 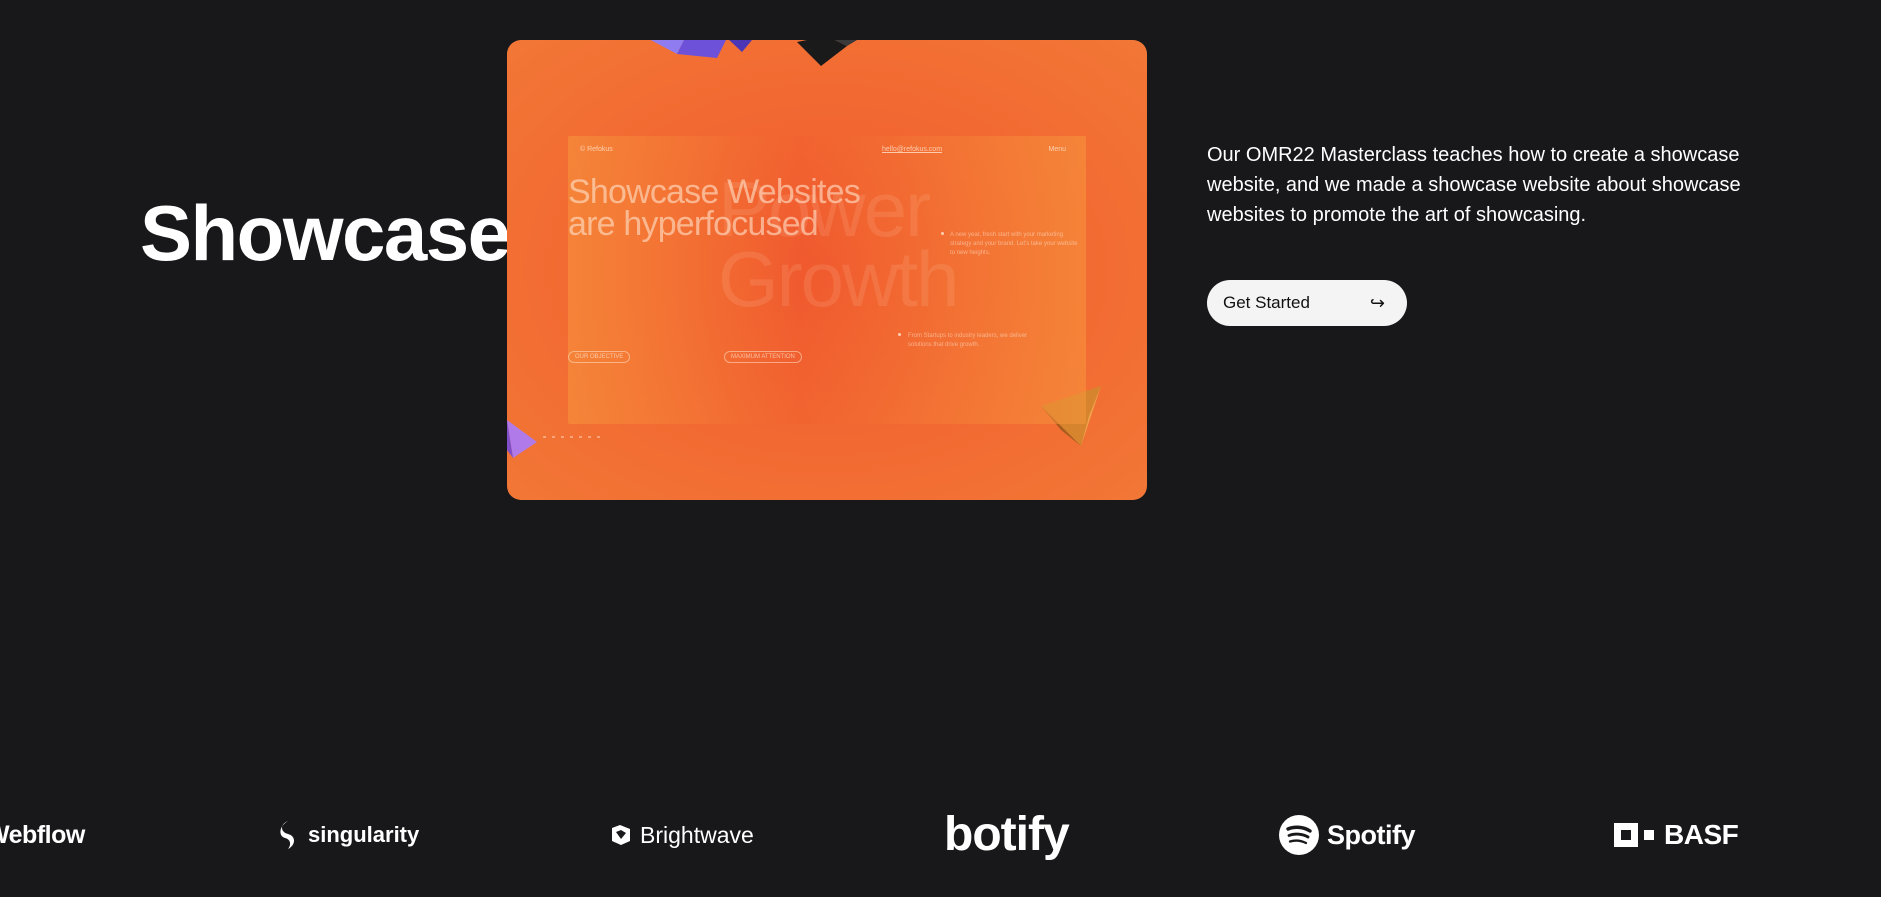 I want to click on singularity-logo: singularity, so click(x=347, y=835).